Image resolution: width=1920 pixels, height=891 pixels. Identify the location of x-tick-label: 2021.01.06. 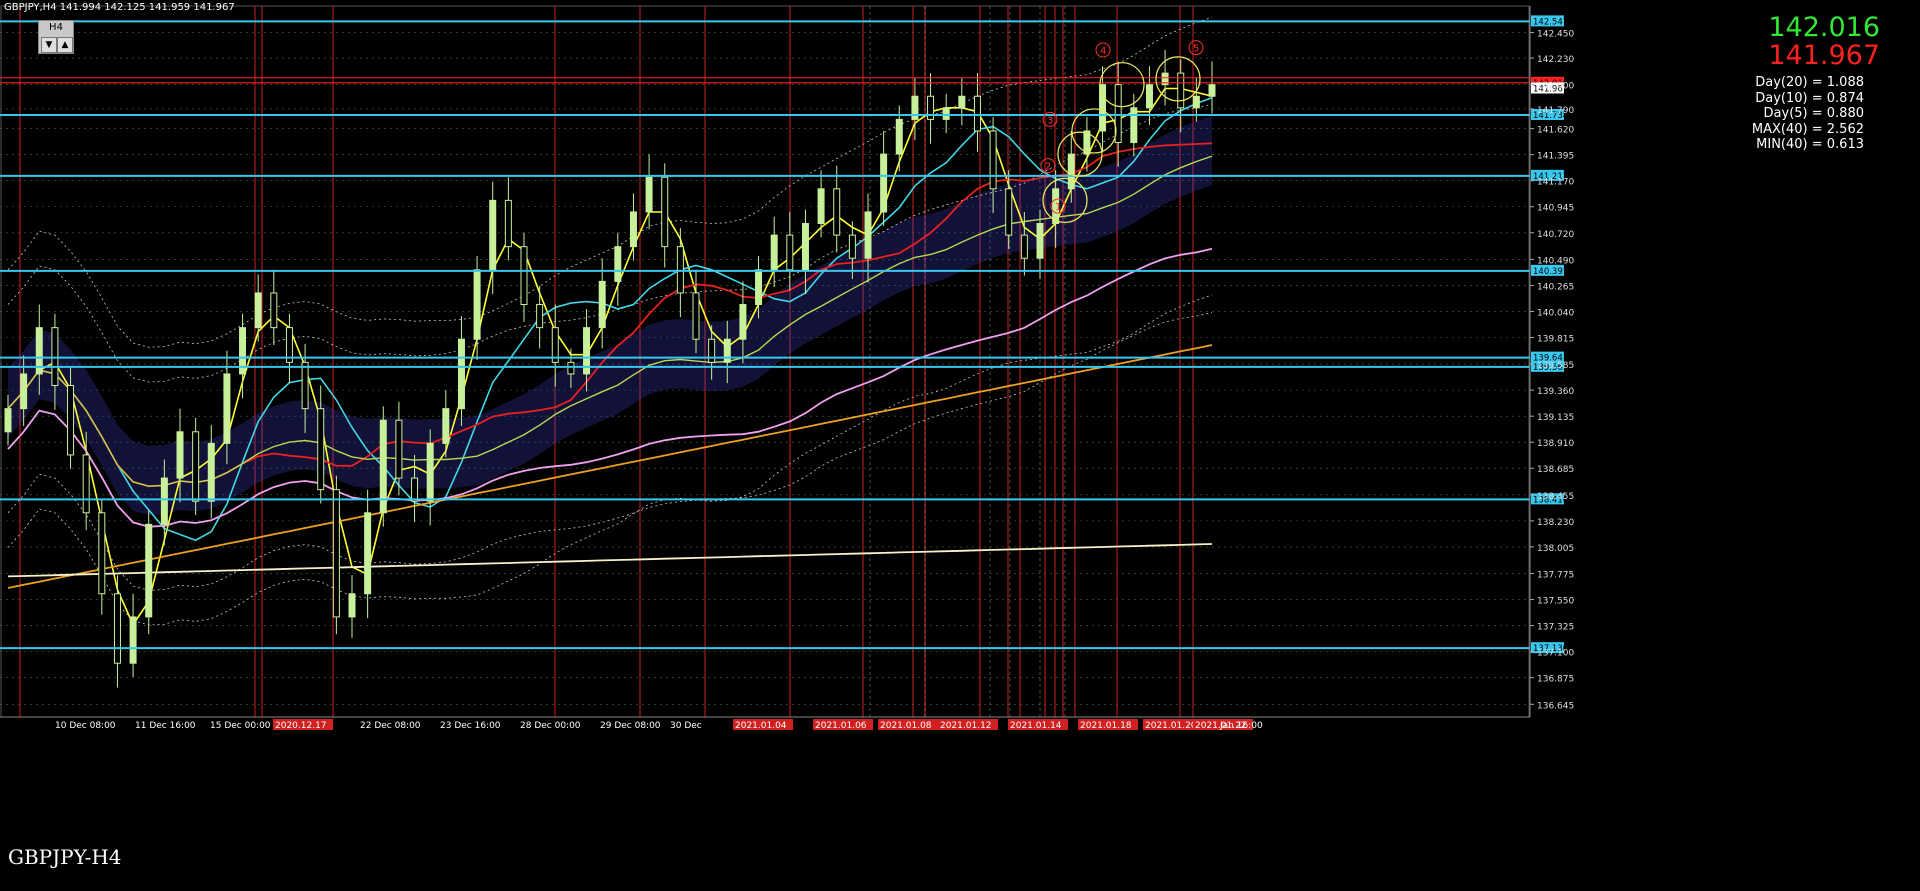
(841, 726).